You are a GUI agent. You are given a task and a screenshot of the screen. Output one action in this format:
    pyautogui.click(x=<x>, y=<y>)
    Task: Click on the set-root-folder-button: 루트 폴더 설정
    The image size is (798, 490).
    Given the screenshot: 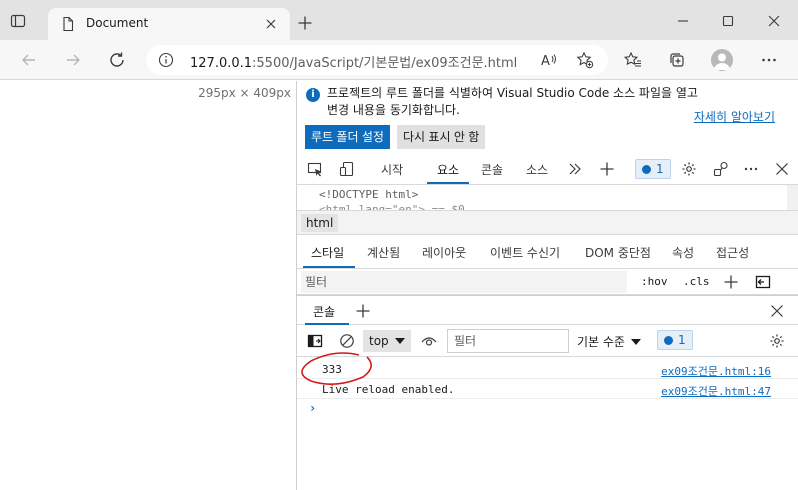 What is the action you would take?
    pyautogui.click(x=347, y=137)
    